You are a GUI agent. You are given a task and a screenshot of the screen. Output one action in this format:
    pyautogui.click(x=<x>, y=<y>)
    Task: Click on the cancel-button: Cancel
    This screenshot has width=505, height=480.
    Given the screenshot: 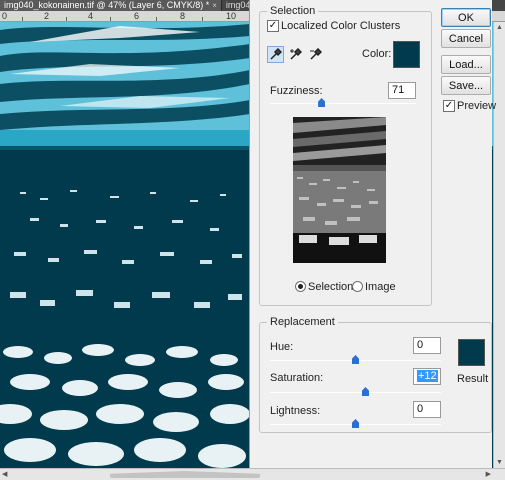 What is the action you would take?
    pyautogui.click(x=466, y=38)
    